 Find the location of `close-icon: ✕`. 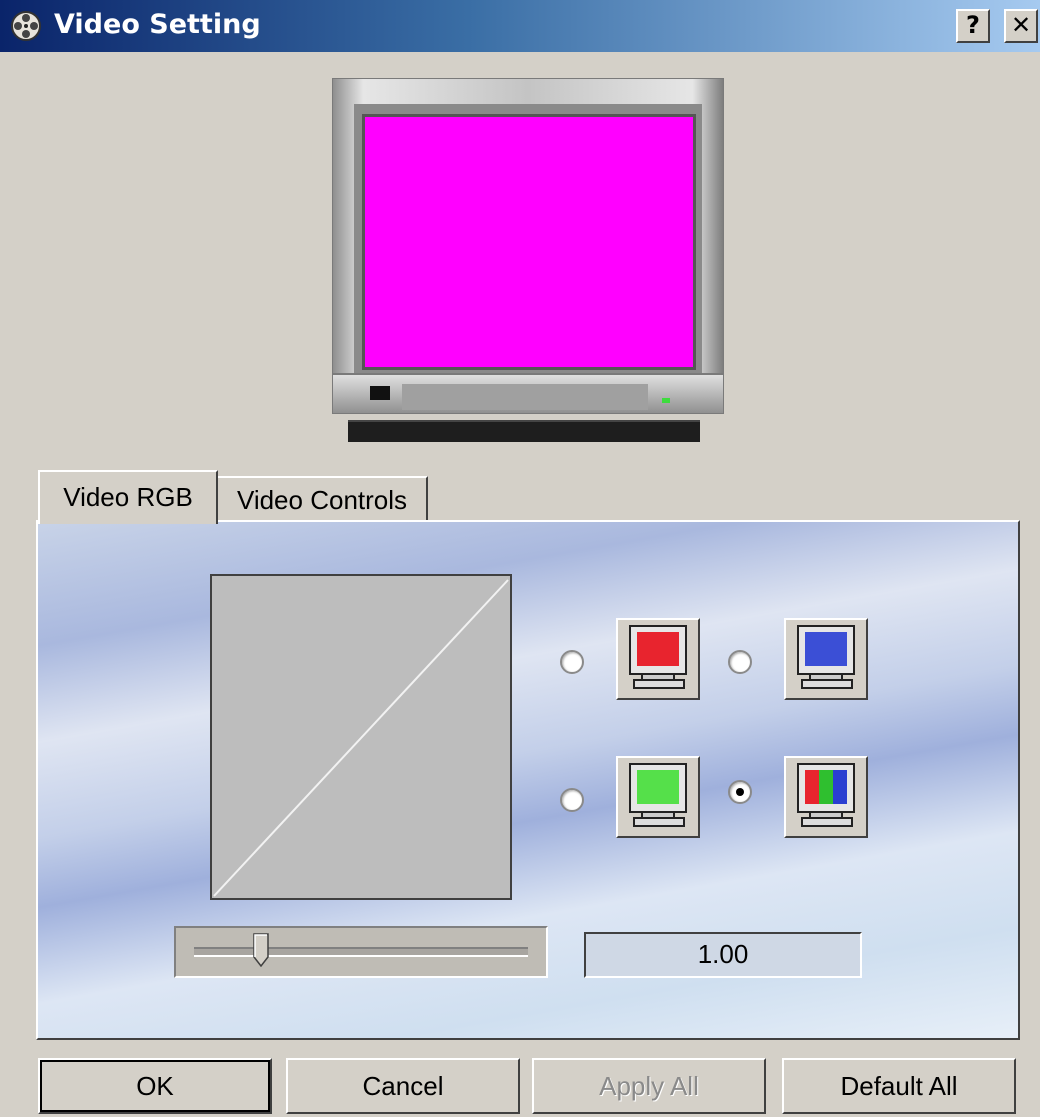

close-icon: ✕ is located at coordinates (1021, 25).